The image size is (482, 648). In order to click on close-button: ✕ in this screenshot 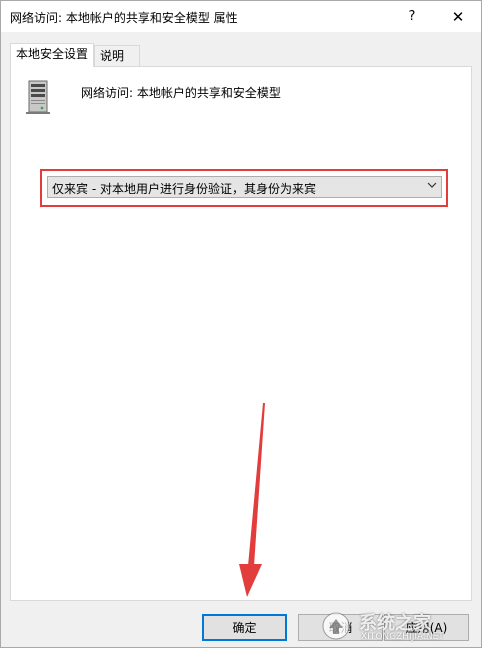, I will do `click(458, 16)`.